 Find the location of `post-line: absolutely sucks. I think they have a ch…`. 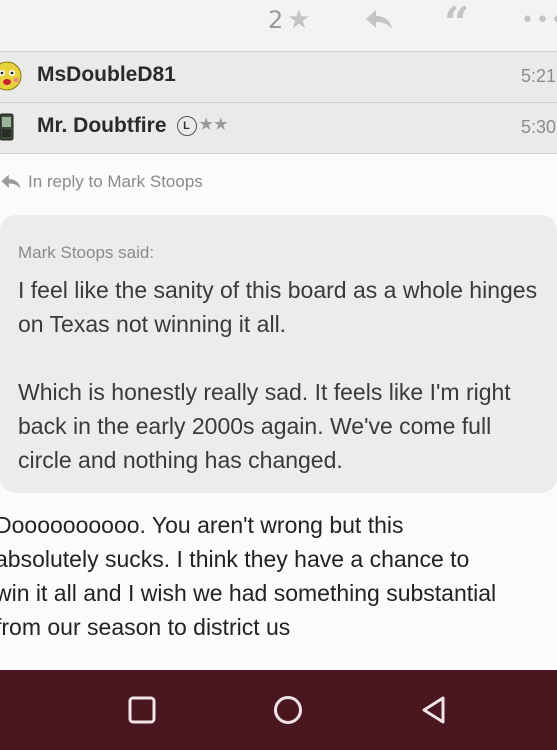

post-line: absolutely sucks. I think they have a ch… is located at coordinates (235, 559).